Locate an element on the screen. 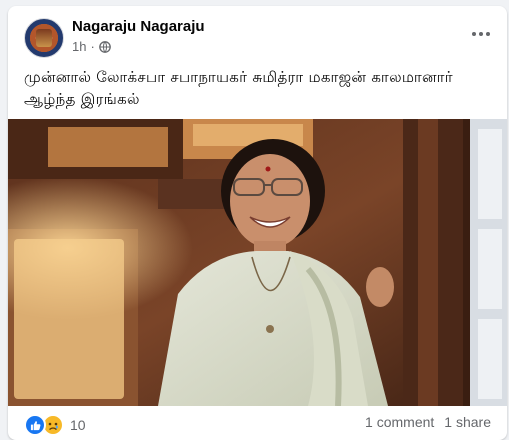 Image resolution: width=509 pixels, height=440 pixels. author-avatar is located at coordinates (44, 38).